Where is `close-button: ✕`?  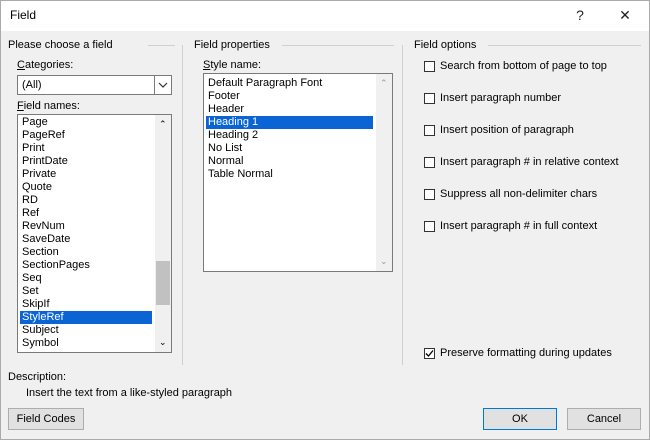
close-button: ✕ is located at coordinates (625, 15).